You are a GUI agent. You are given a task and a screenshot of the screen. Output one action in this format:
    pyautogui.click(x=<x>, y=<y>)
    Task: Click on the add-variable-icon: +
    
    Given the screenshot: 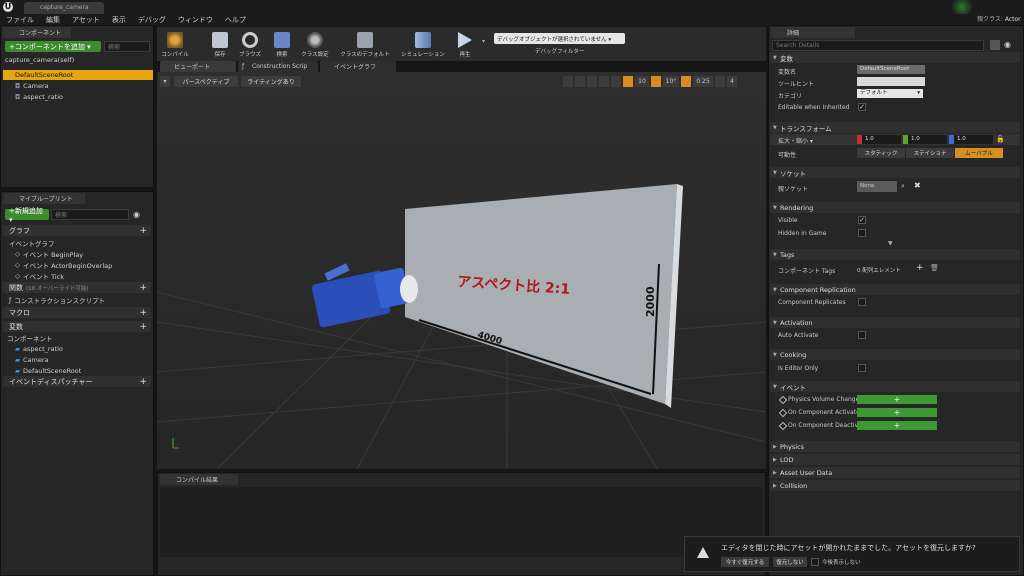 What is the action you would take?
    pyautogui.click(x=143, y=327)
    